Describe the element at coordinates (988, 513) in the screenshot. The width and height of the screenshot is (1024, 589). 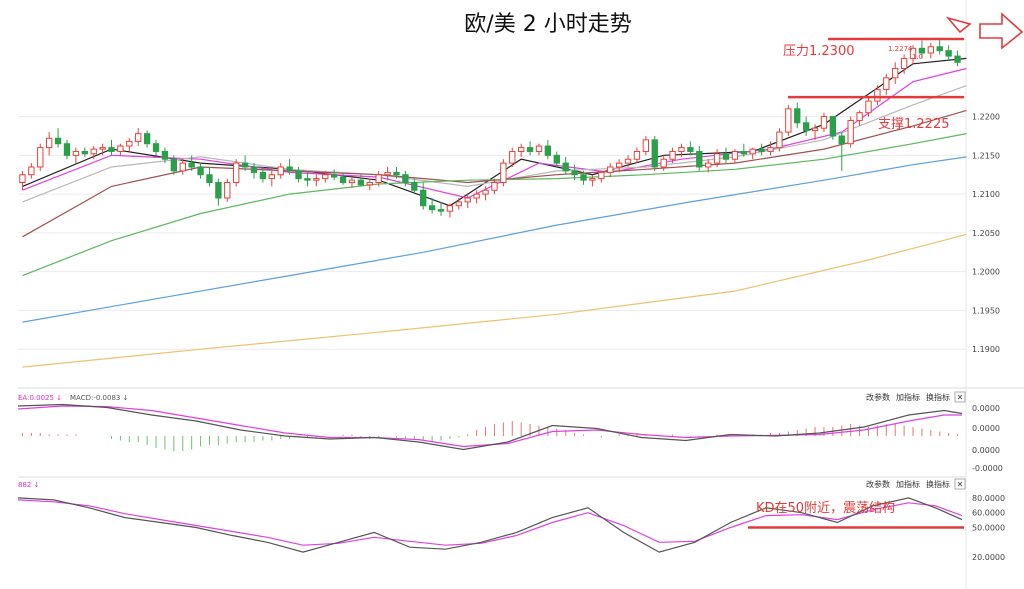
I see `kd-tick-label: 60.0000` at that location.